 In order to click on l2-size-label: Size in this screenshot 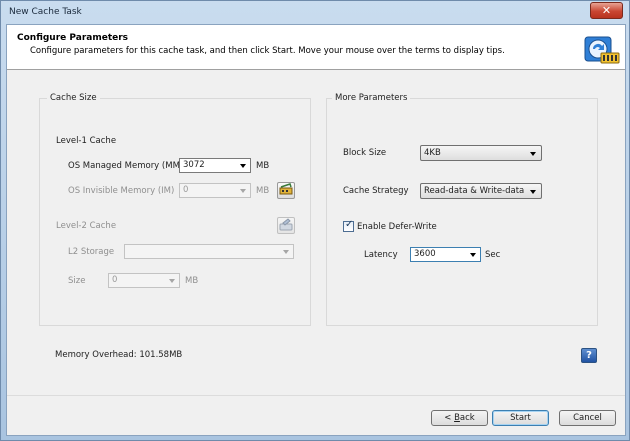, I will do `click(77, 281)`.